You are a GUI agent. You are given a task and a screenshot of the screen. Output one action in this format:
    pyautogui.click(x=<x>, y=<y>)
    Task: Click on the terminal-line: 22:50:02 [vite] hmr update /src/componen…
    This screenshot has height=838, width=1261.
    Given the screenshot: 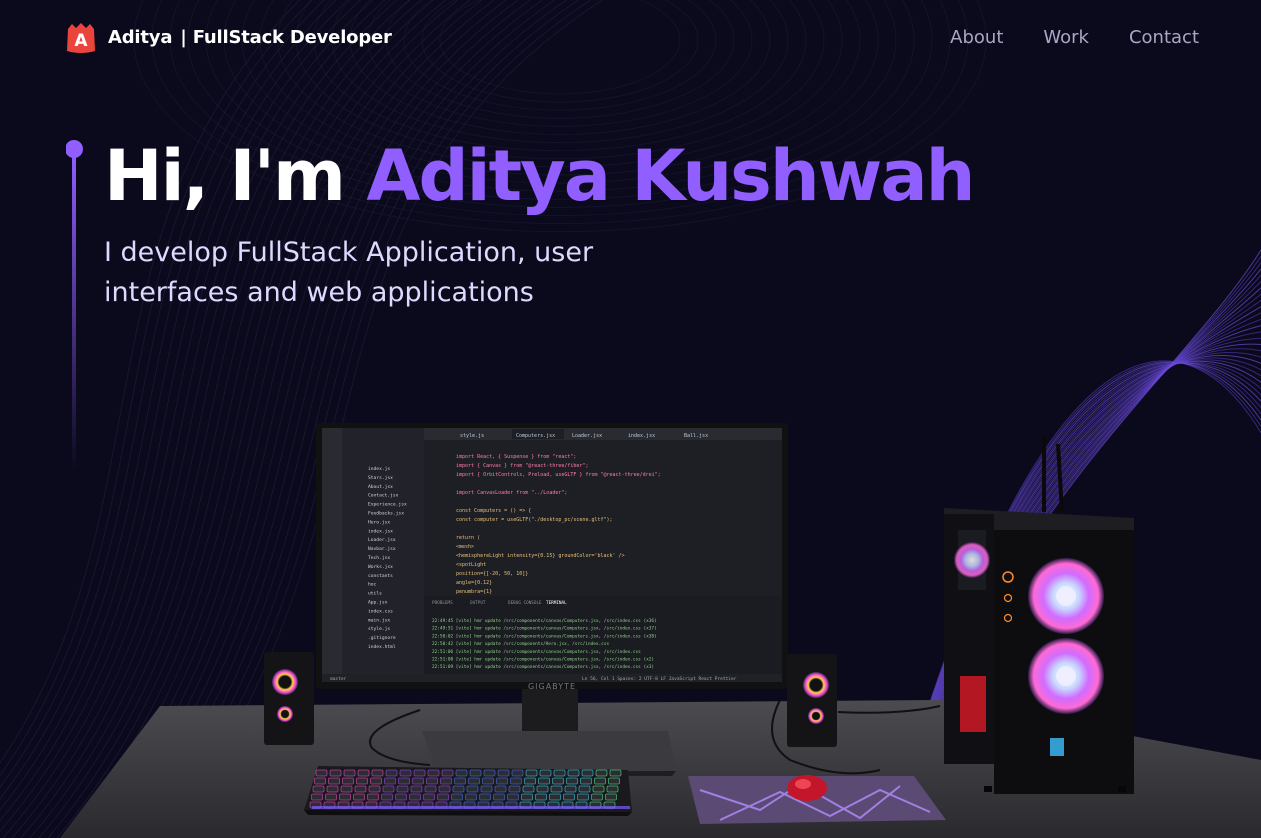 What is the action you would take?
    pyautogui.click(x=544, y=636)
    